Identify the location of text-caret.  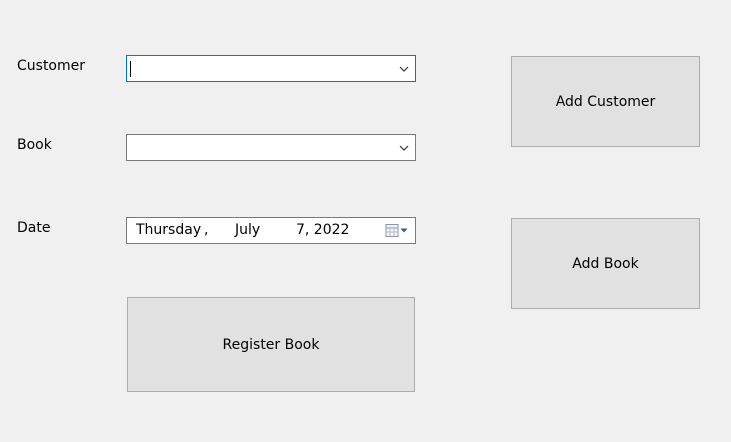
(130, 69).